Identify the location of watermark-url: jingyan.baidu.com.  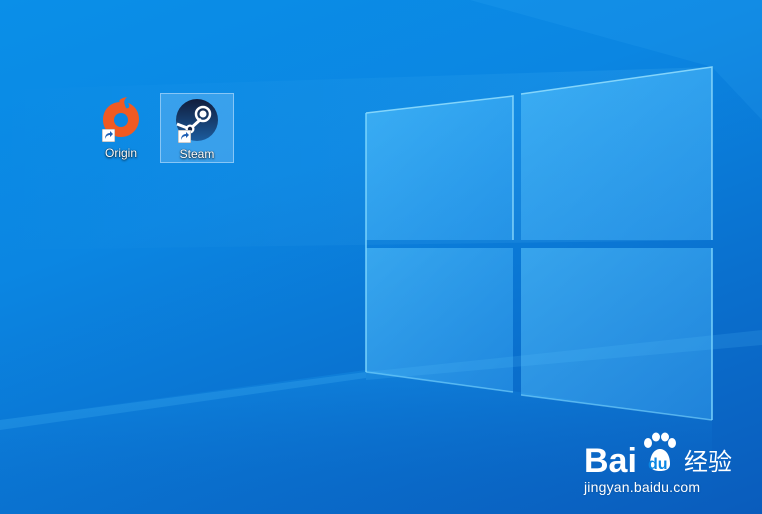
(642, 487).